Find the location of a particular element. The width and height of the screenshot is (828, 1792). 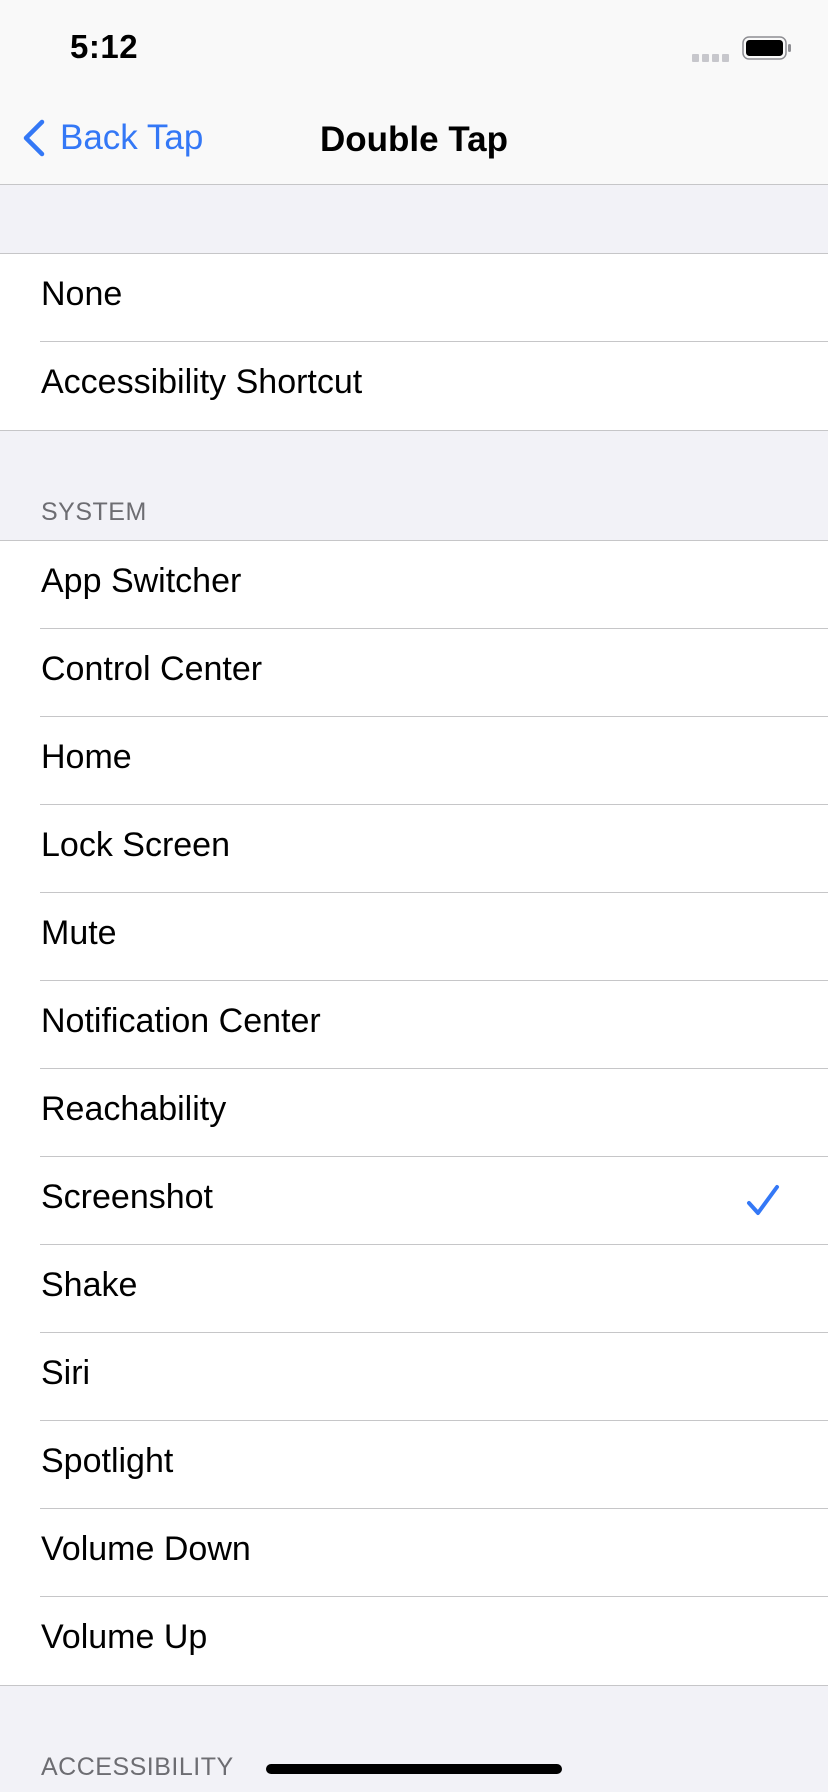

battery-icon is located at coordinates (766, 48).